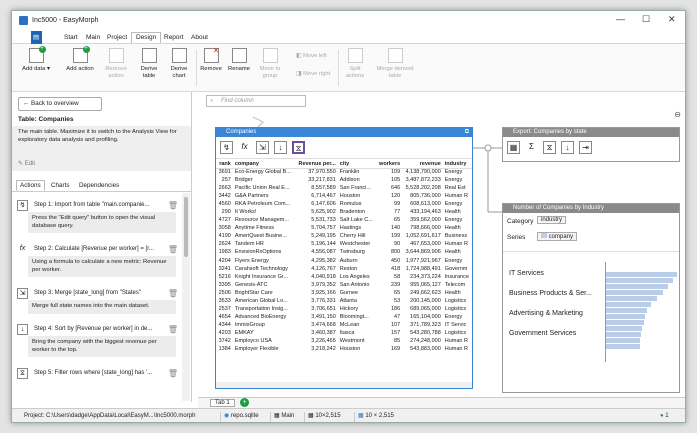 The width and height of the screenshot is (697, 433). Describe the element at coordinates (186, 297) in the screenshot. I see `steps-scrollbar` at that location.